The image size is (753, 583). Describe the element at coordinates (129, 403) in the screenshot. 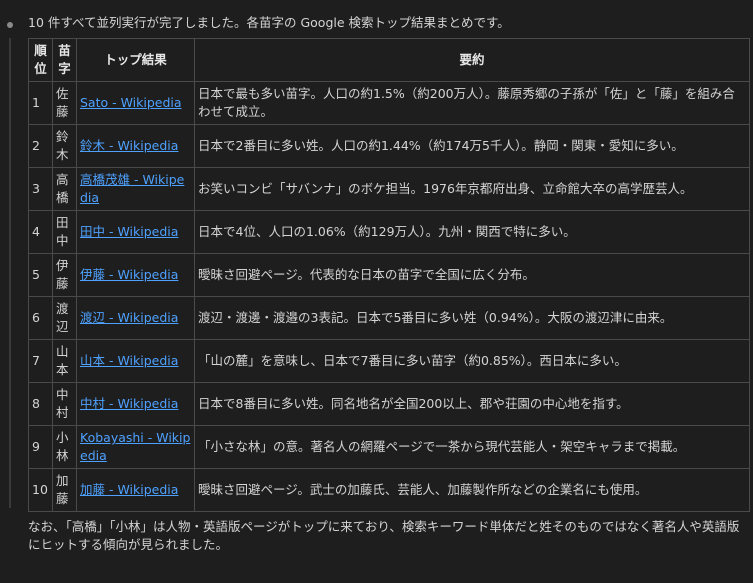

I see `result-link: 中村 - Wikipedia` at that location.